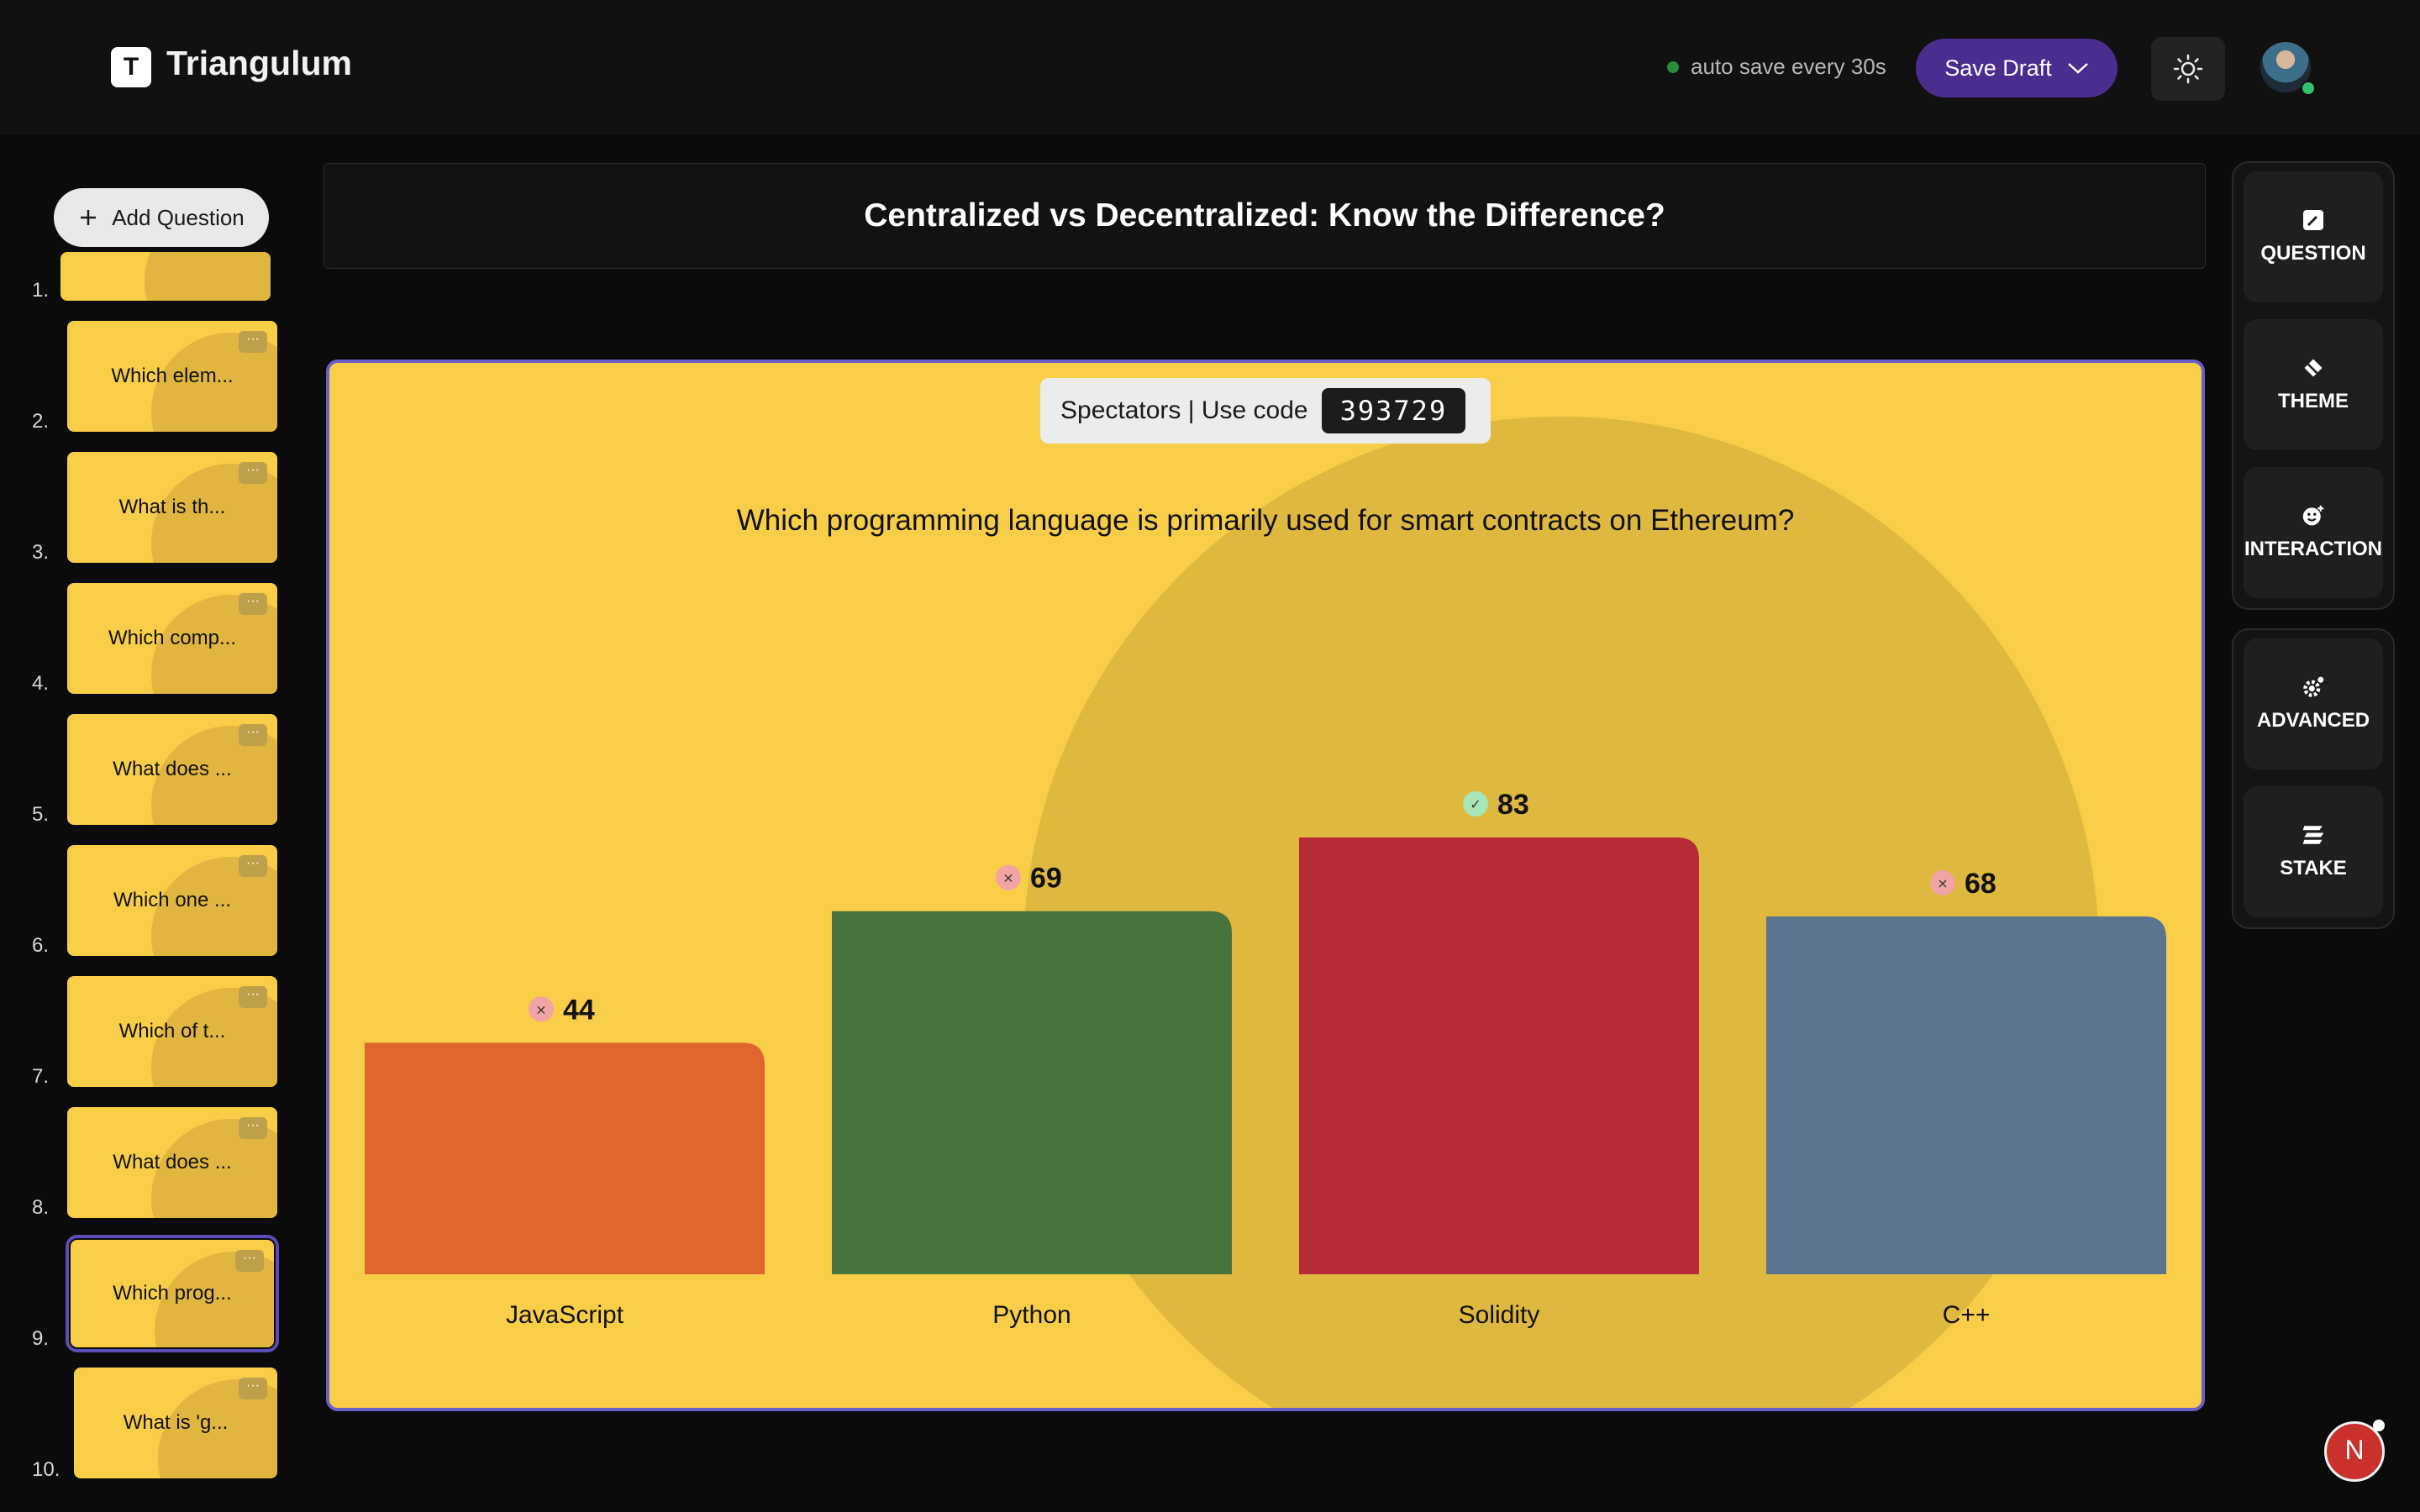 This screenshot has height=1512, width=2420. I want to click on interaction-tab-button: INTERACTION, so click(2313, 532).